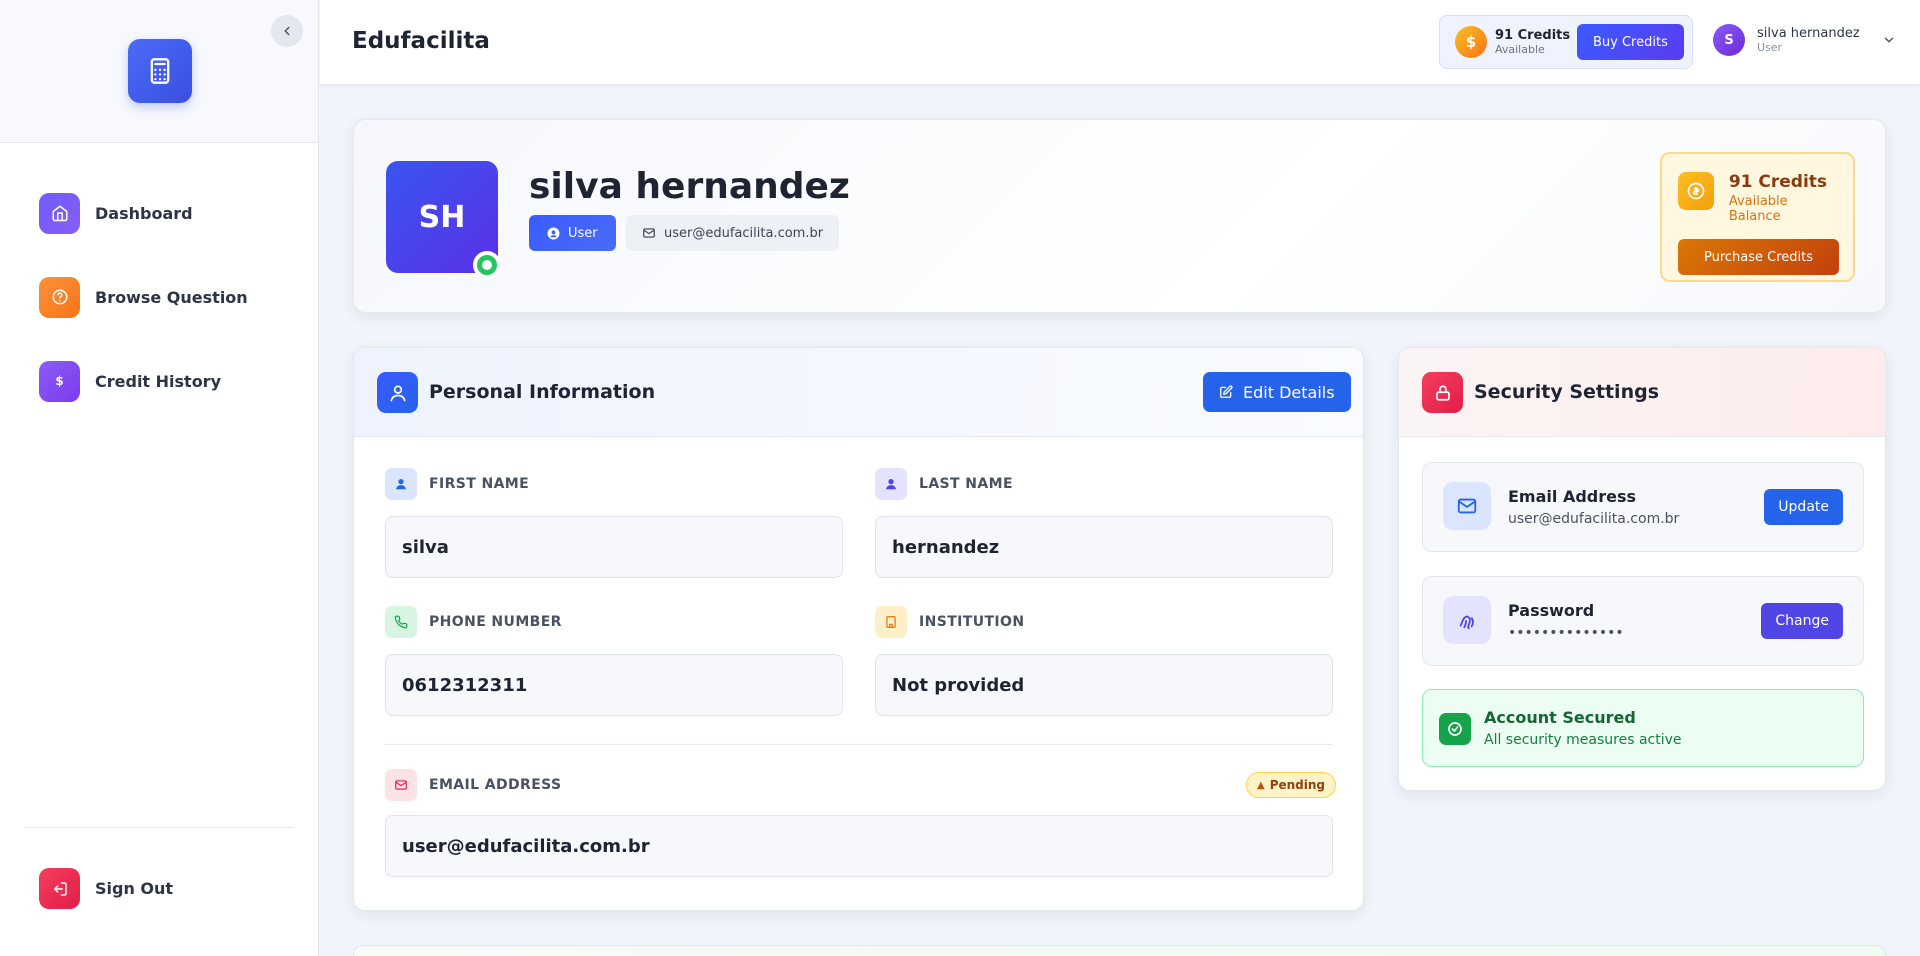 The image size is (1920, 956). I want to click on phone-icon, so click(401, 622).